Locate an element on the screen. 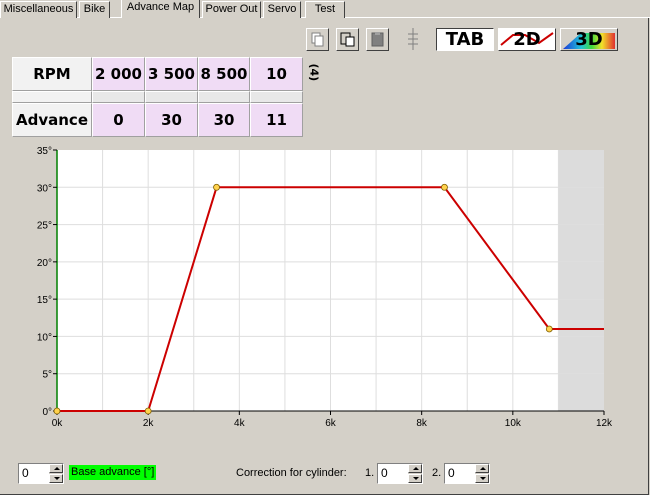 The height and width of the screenshot is (495, 650). advance-header: Advance is located at coordinates (52, 120).